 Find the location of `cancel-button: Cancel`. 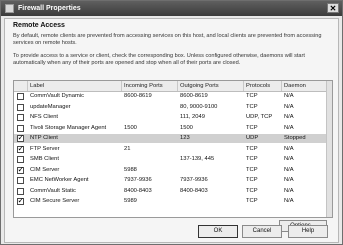

cancel-button: Cancel is located at coordinates (262, 231).